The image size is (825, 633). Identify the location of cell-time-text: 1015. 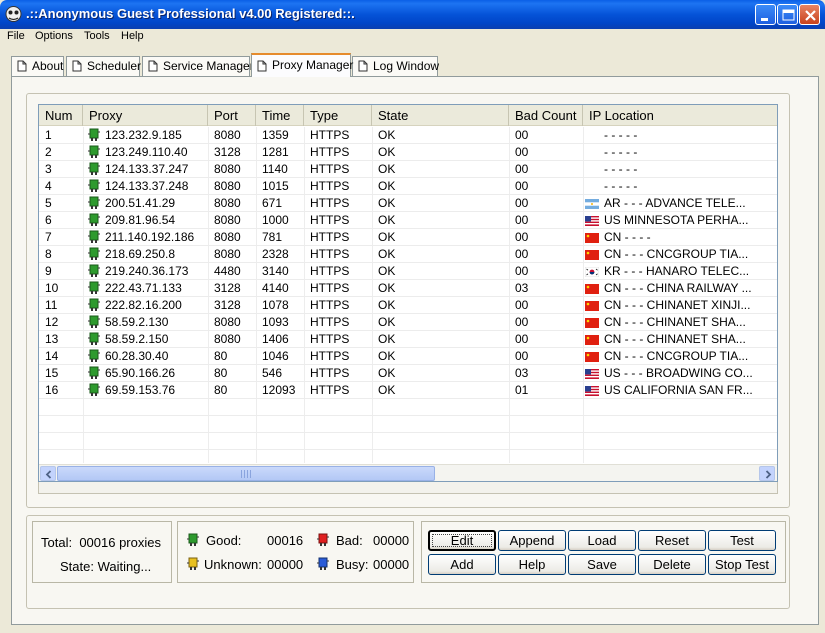
(275, 186).